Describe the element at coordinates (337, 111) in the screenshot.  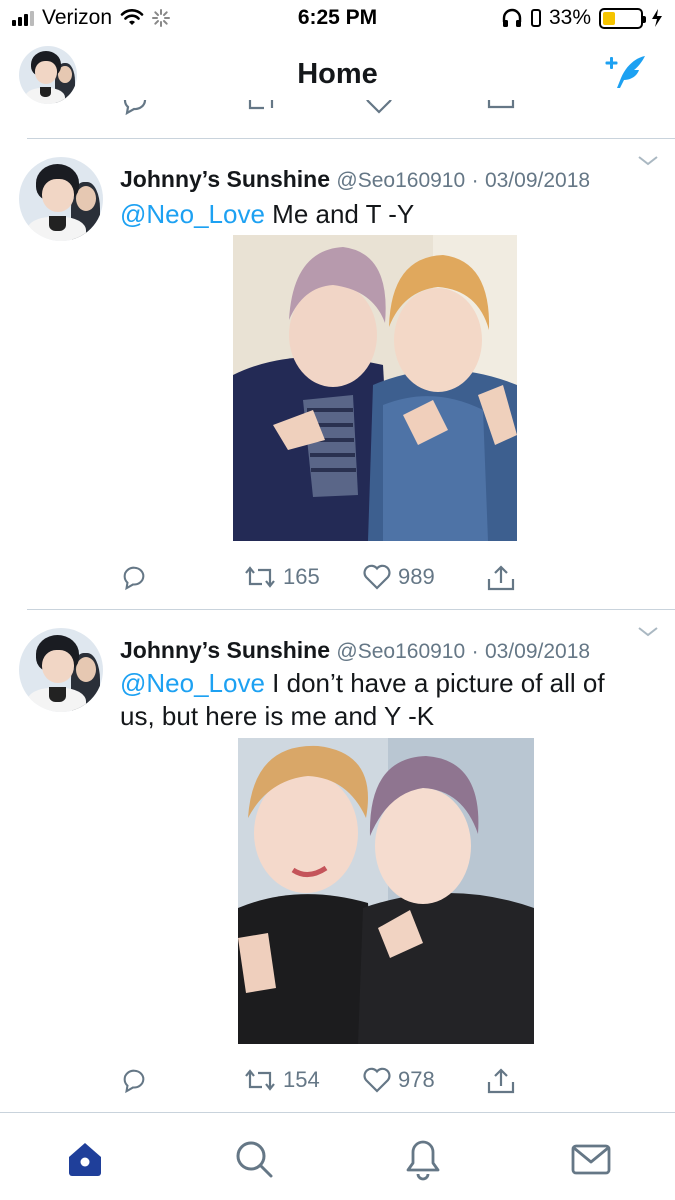
I see `previous-tweet-actions` at that location.